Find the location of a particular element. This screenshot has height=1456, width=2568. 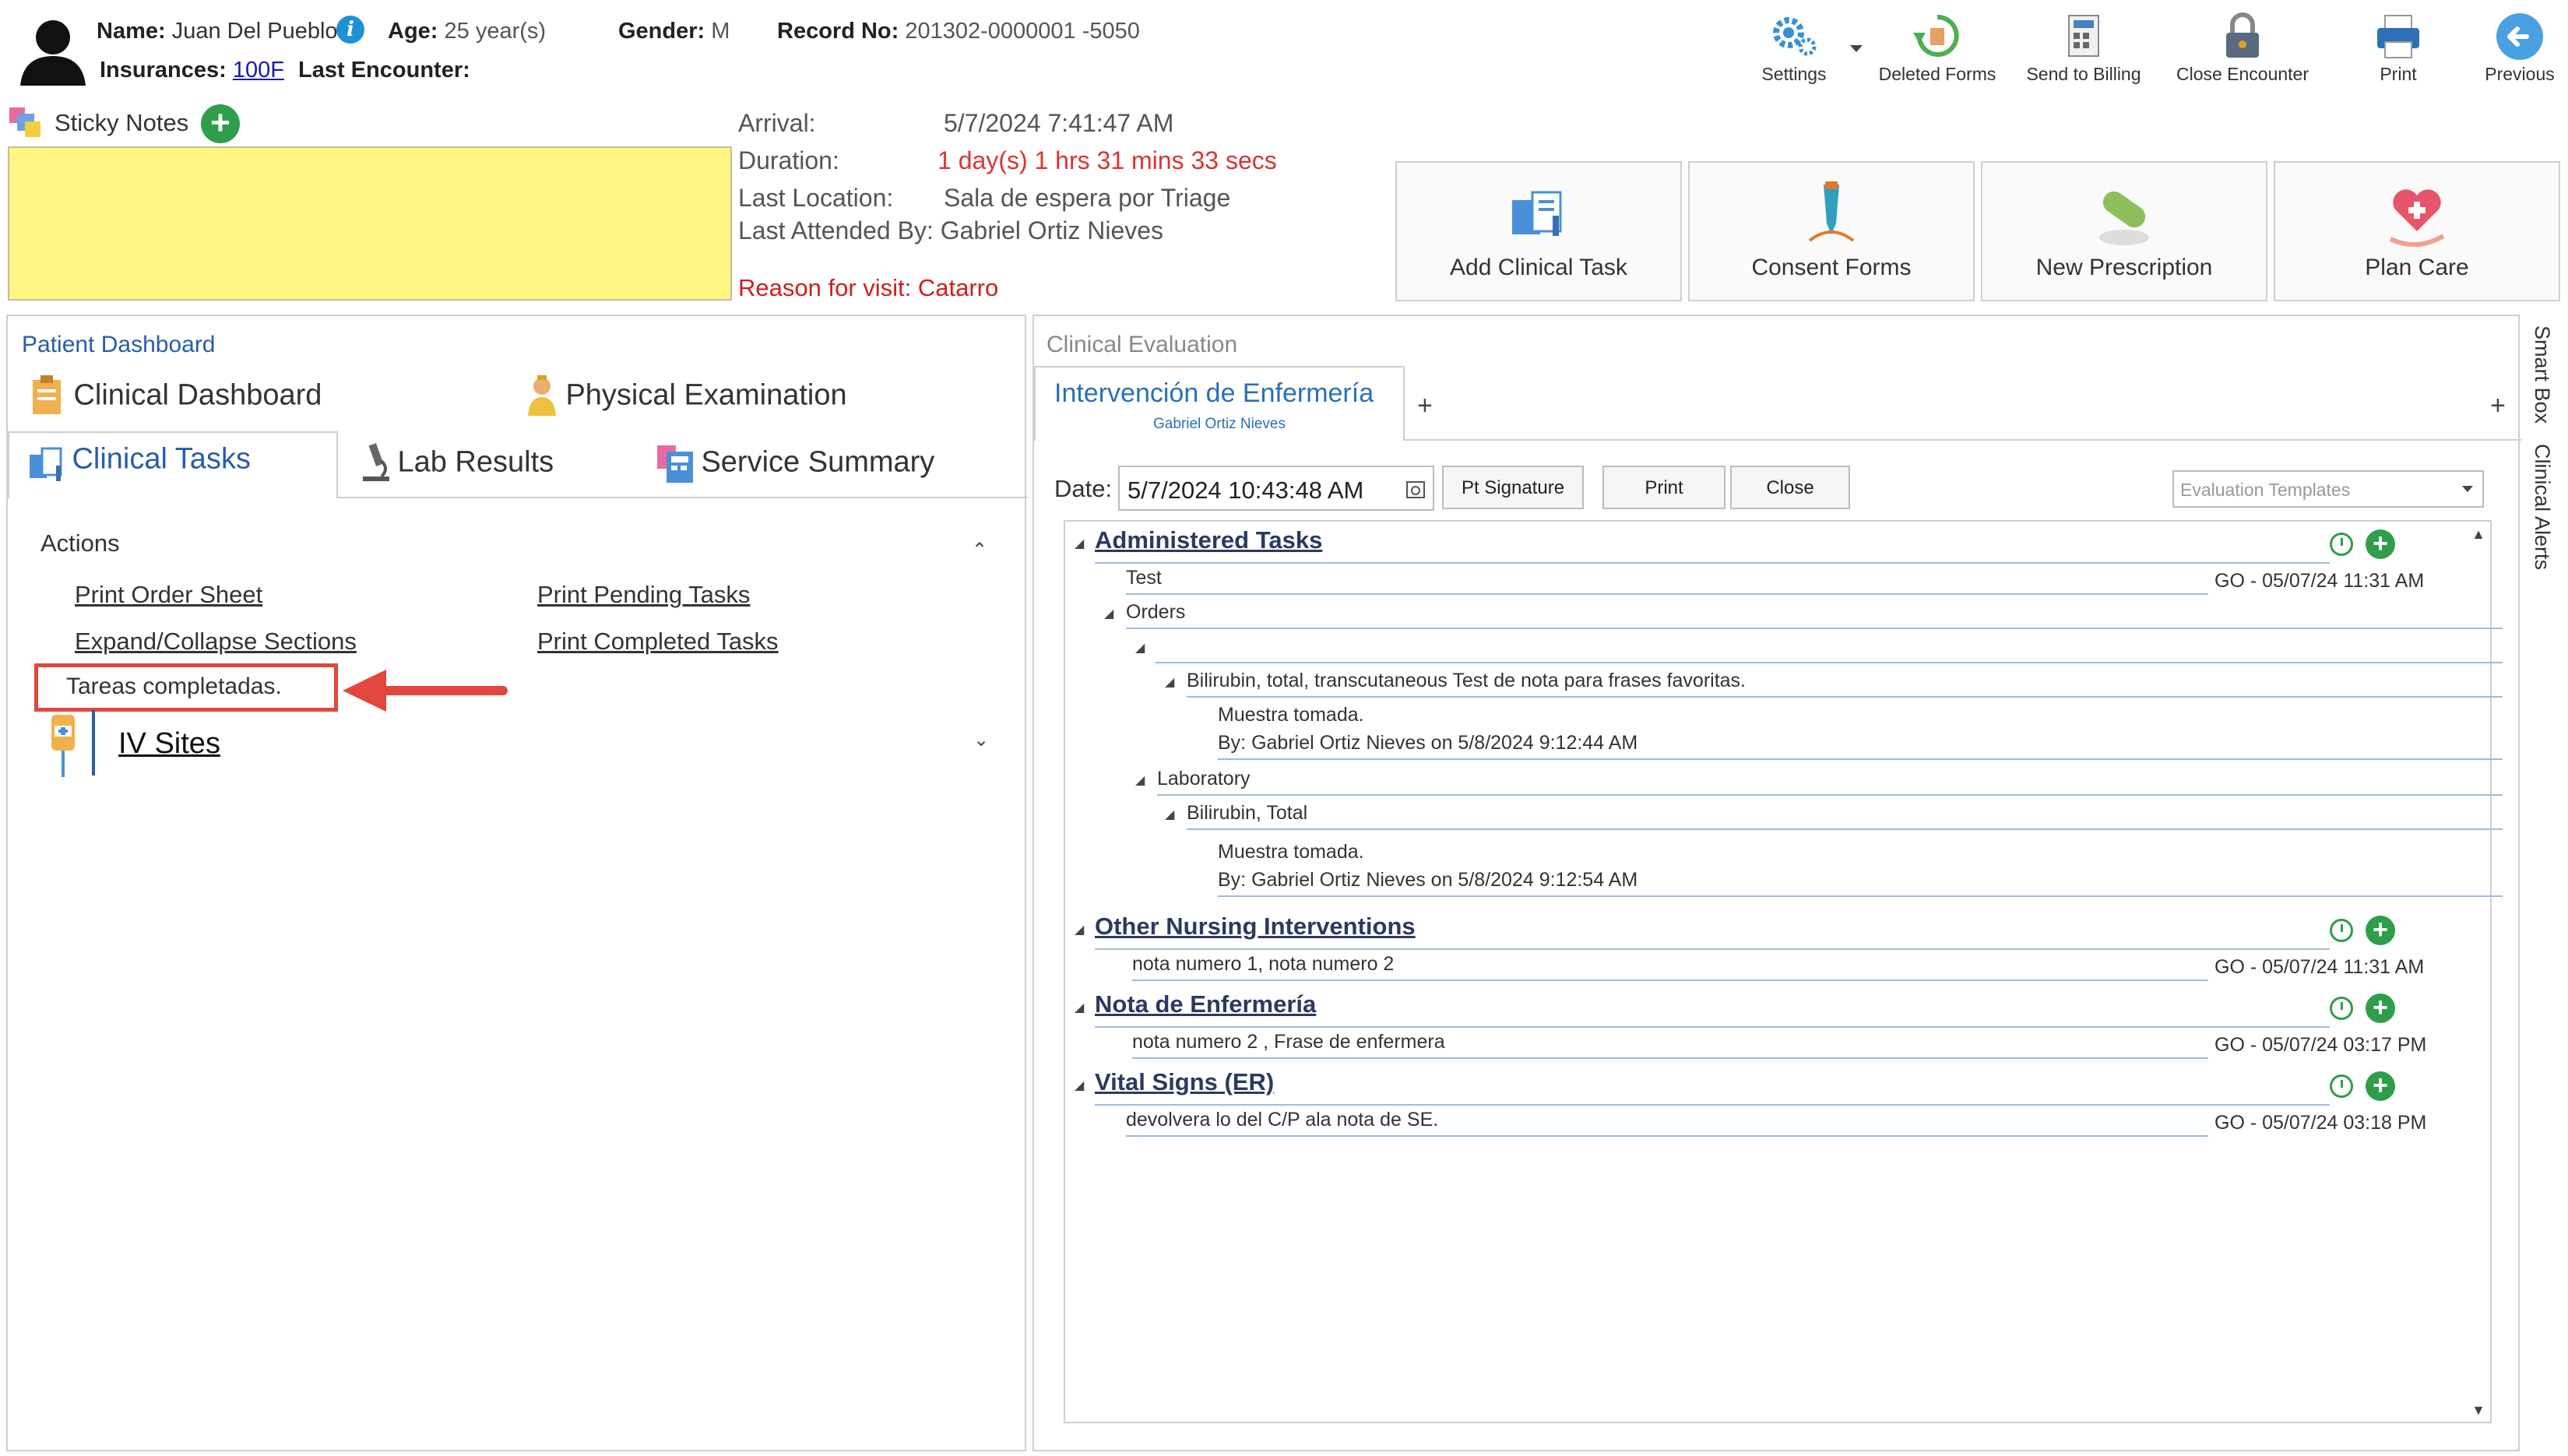

collapse-vital-icon: ◢ is located at coordinates (1079, 1085).